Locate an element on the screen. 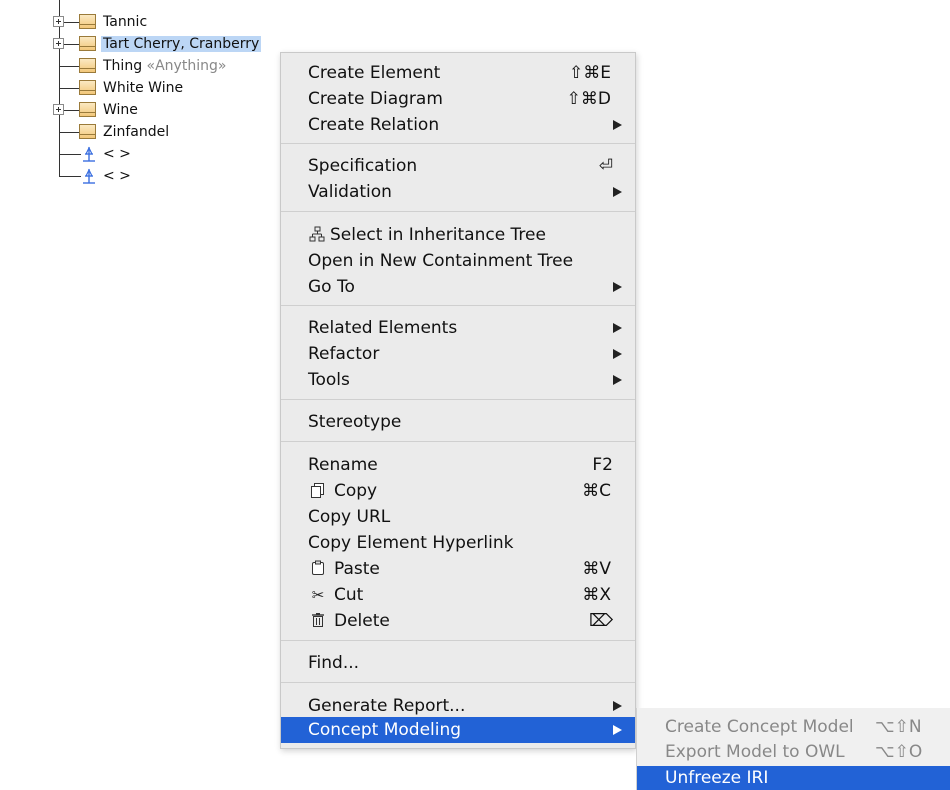 Image resolution: width=950 pixels, height=790 pixels. tree-item-white-wine: White Wine is located at coordinates (150, 89).